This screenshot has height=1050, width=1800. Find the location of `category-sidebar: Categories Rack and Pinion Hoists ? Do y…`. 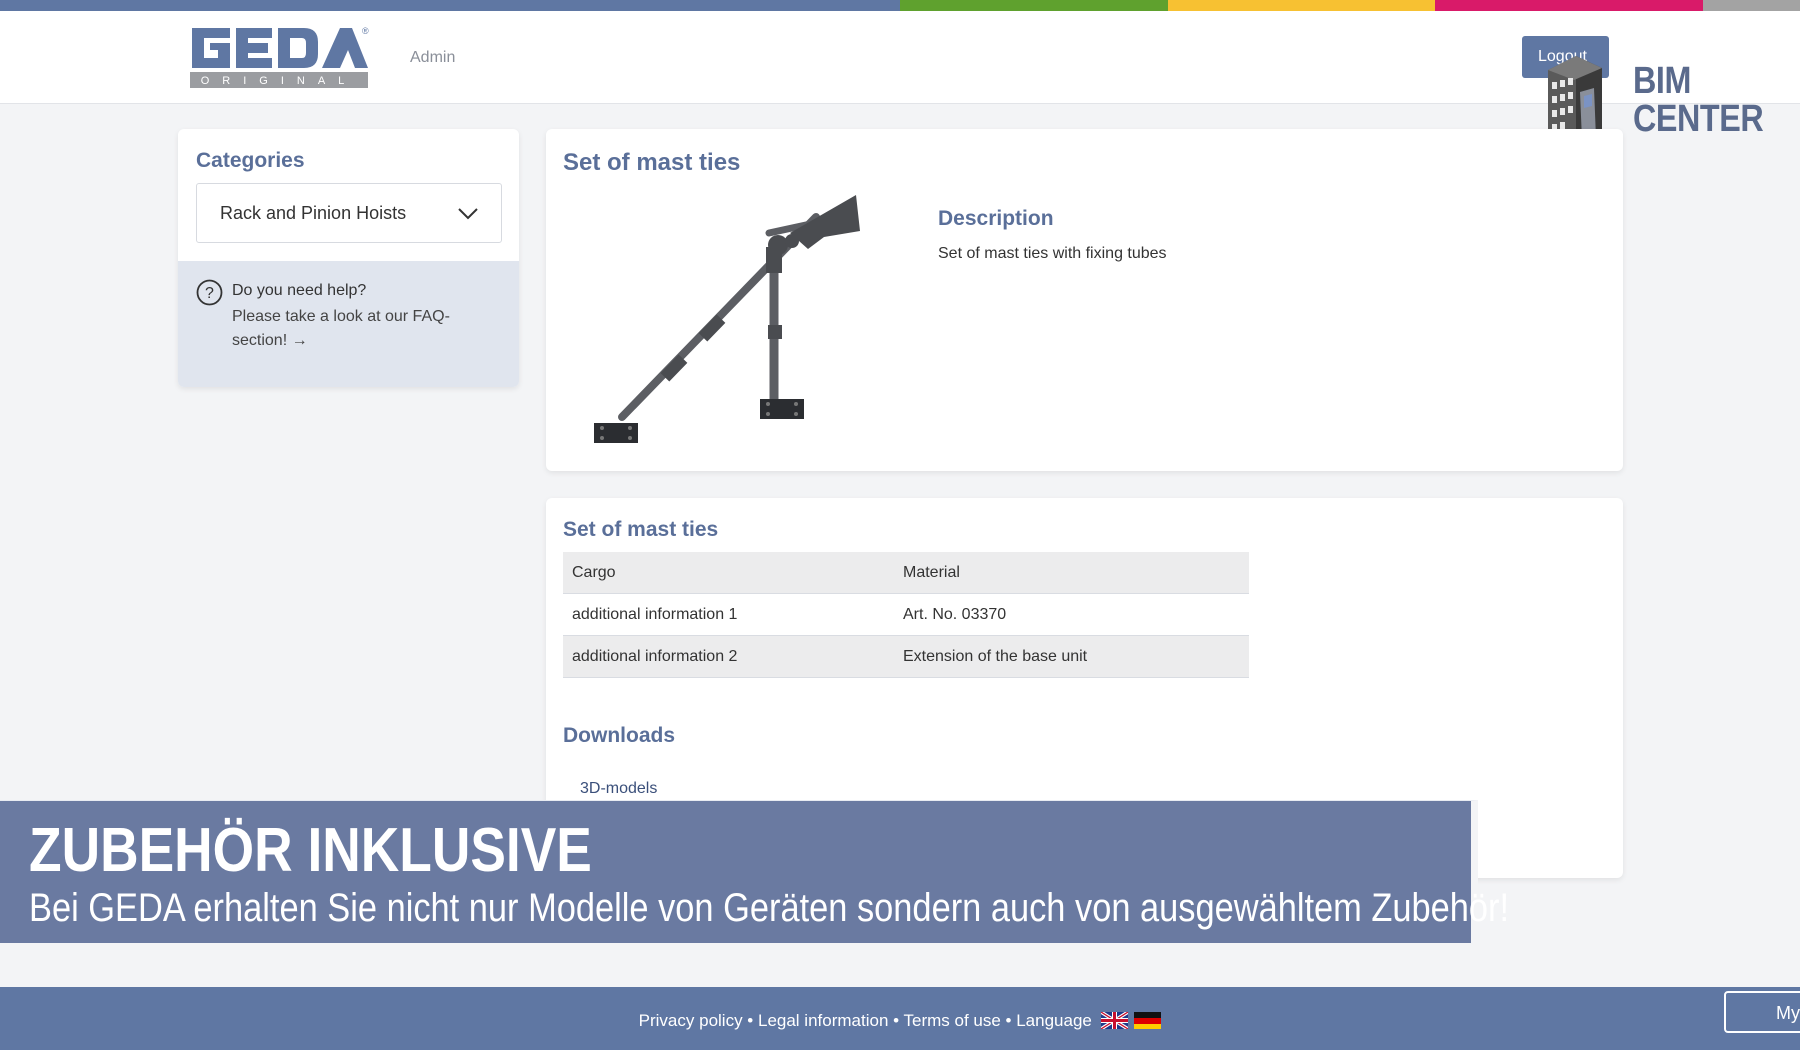

category-sidebar: Categories Rack and Pinion Hoists ? Do y… is located at coordinates (348, 258).